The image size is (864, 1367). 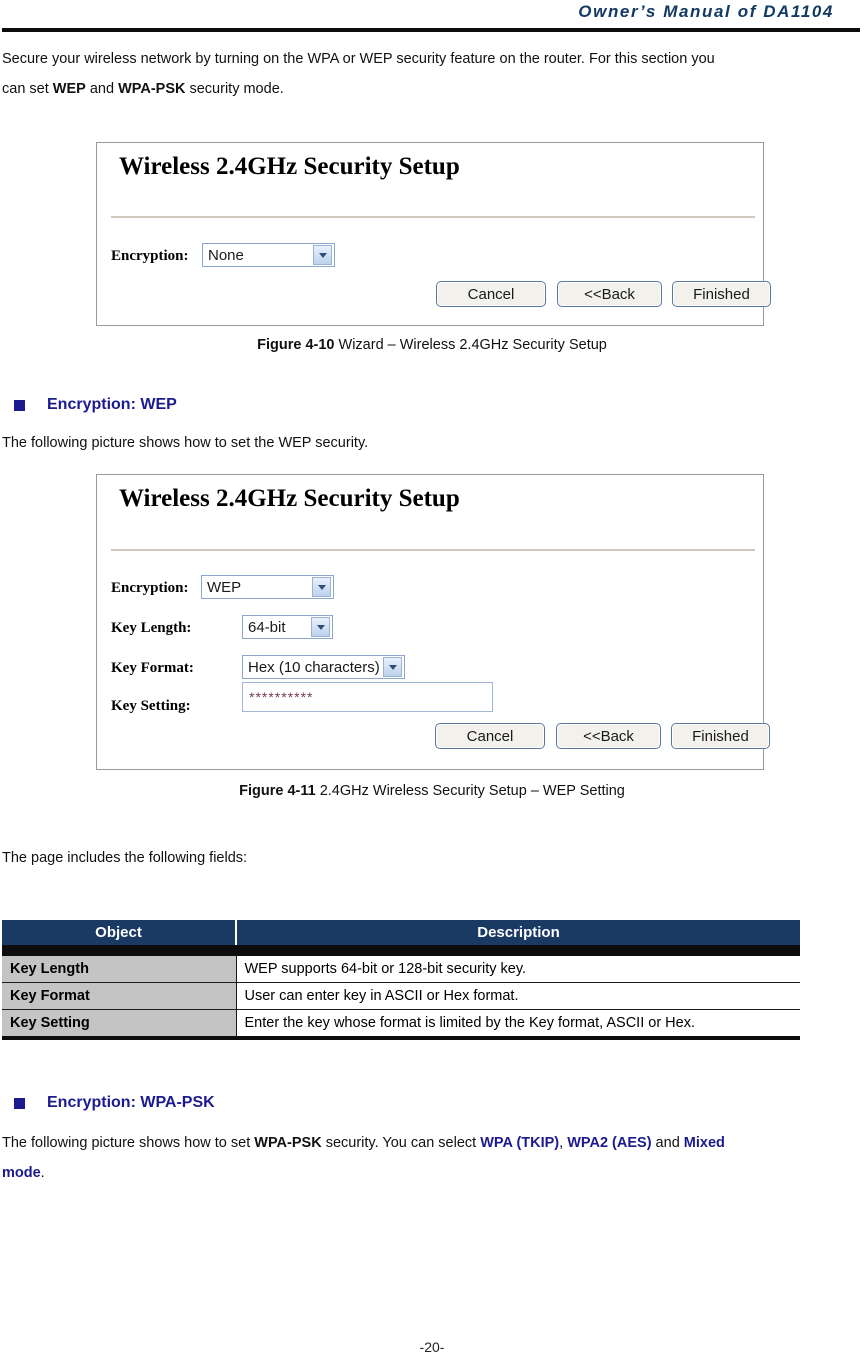 I want to click on key-length-select: 64-bit, so click(x=287, y=627).